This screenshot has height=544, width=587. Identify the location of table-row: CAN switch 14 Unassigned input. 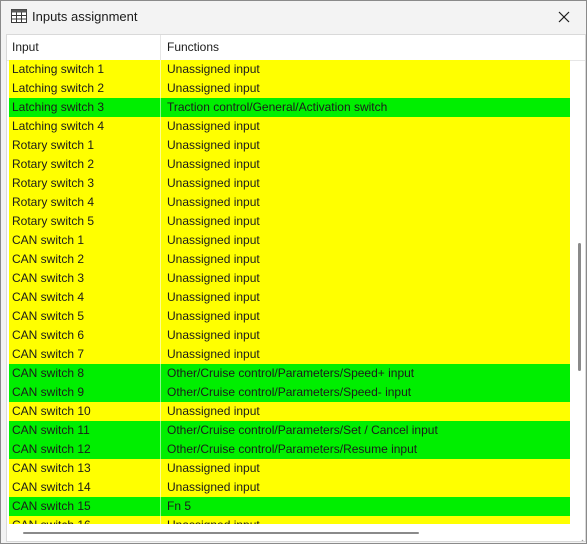
(289, 487).